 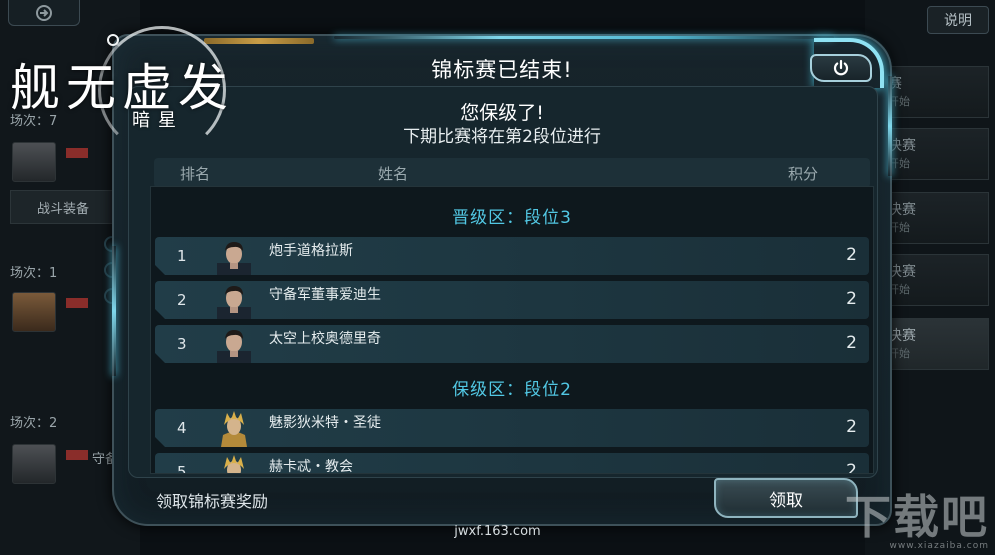 I want to click on row-rank: 1, so click(x=182, y=256).